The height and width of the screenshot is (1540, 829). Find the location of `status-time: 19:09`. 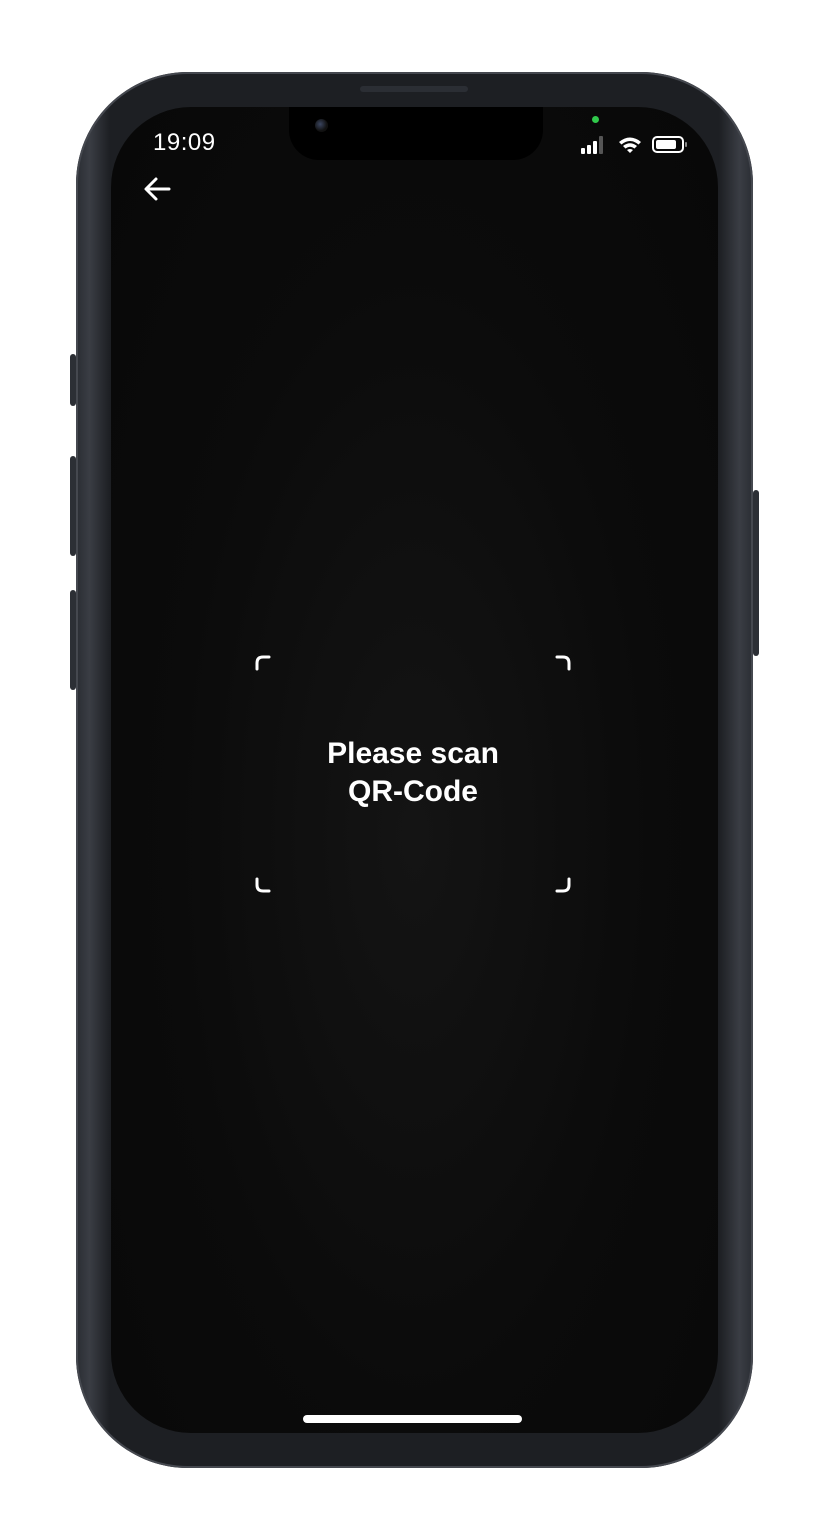

status-time: 19:09 is located at coordinates (184, 142).